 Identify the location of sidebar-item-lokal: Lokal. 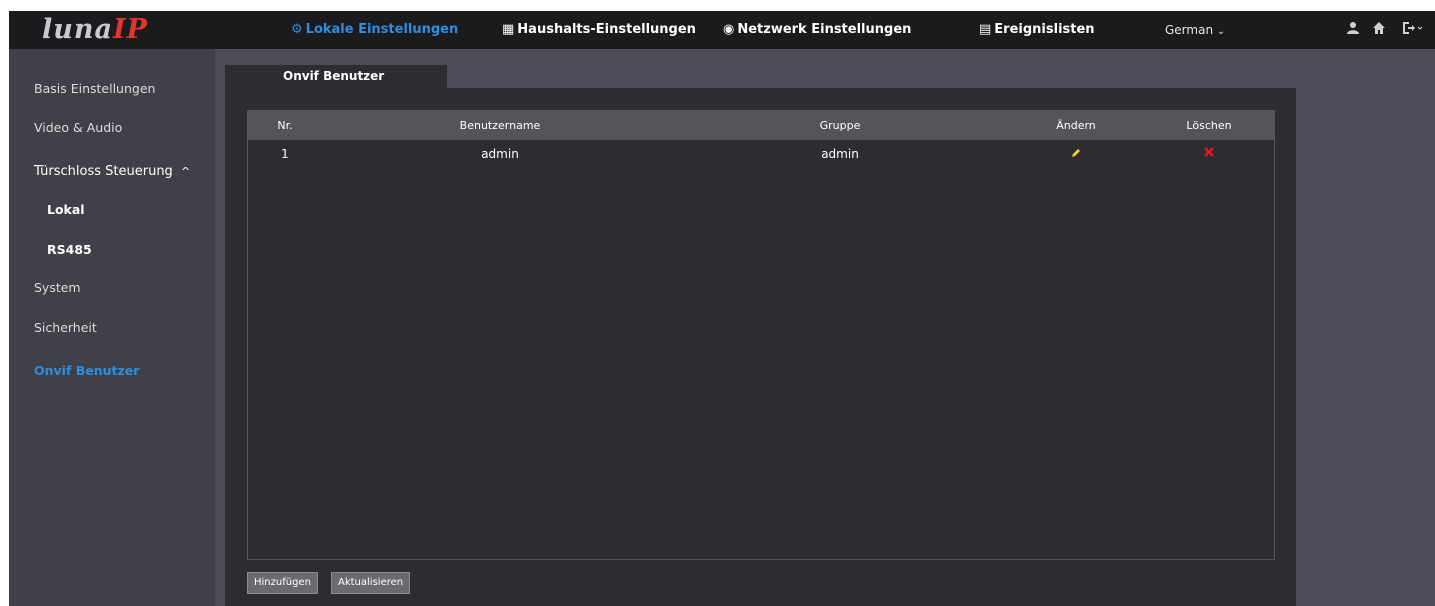
(66, 210).